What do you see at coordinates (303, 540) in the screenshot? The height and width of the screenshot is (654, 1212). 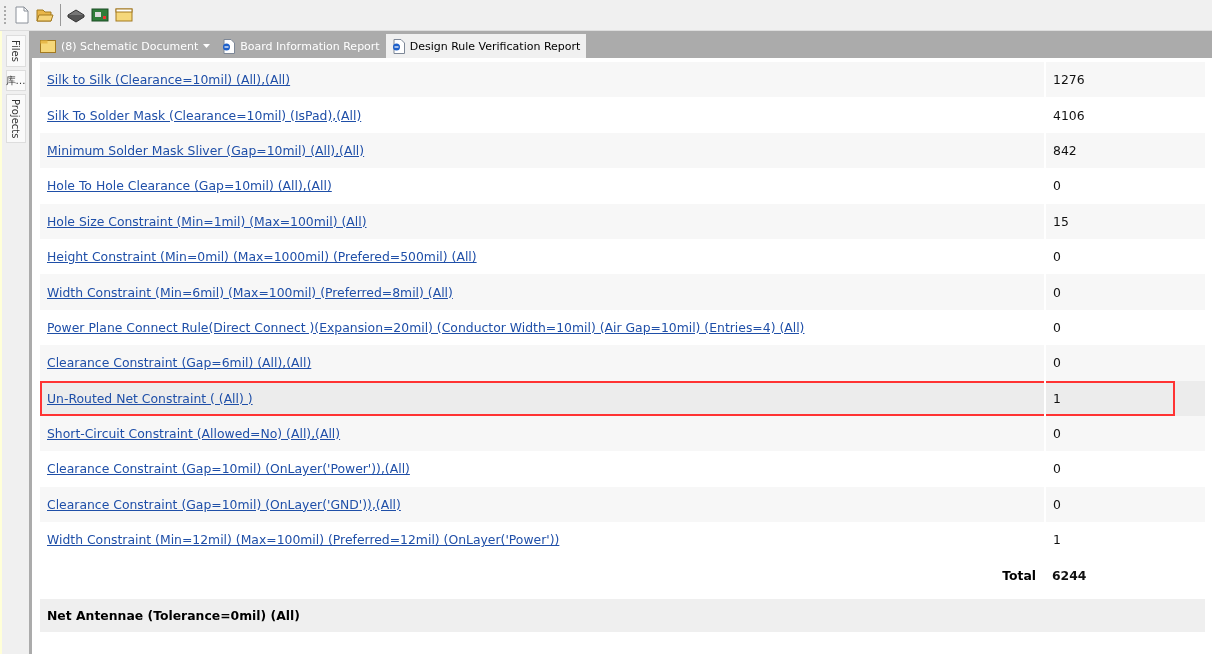 I see `rule-link: Width Constraint (Min=12mil) (Max=100mil) (Preferred=12mil) (OnLayer('Power'))` at bounding box center [303, 540].